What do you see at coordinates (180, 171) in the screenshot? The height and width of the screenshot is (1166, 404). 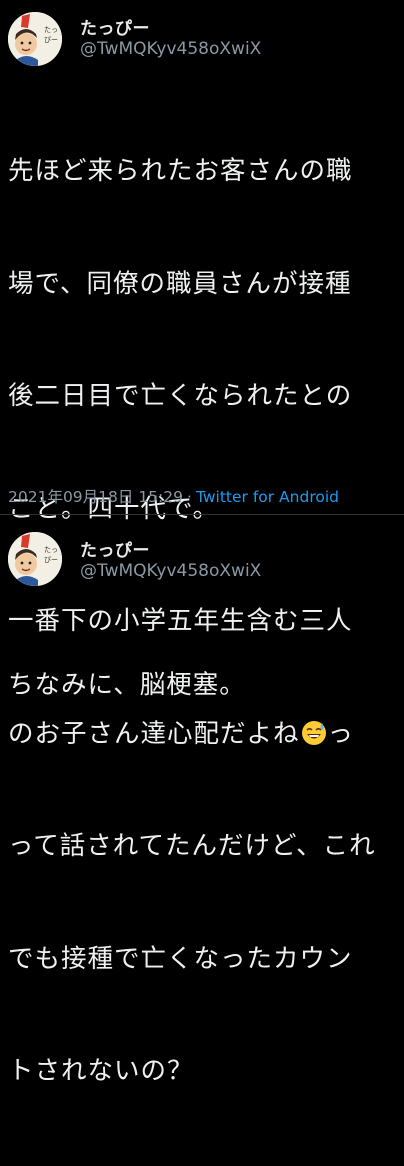 I see `tweet-text-line: 先ほど来られたお客さんの職` at bounding box center [180, 171].